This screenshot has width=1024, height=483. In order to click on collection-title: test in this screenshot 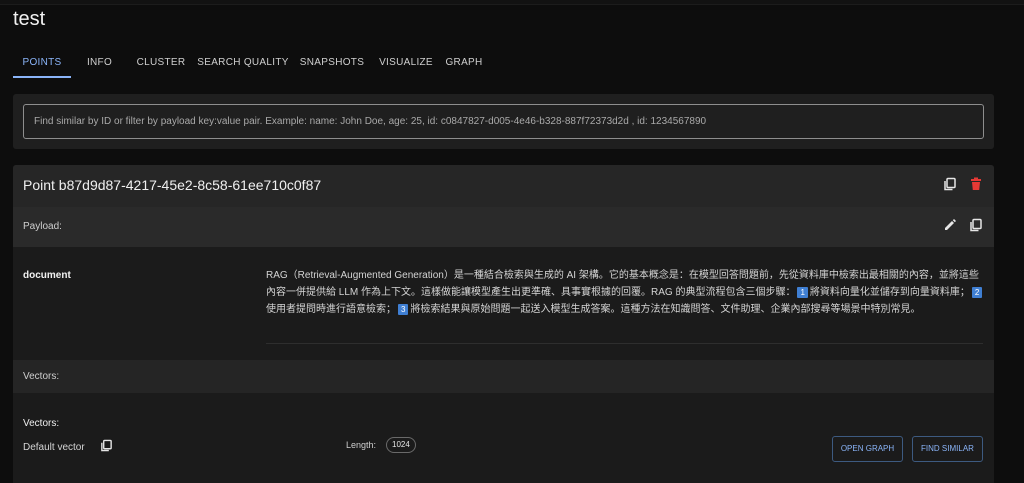, I will do `click(29, 19)`.